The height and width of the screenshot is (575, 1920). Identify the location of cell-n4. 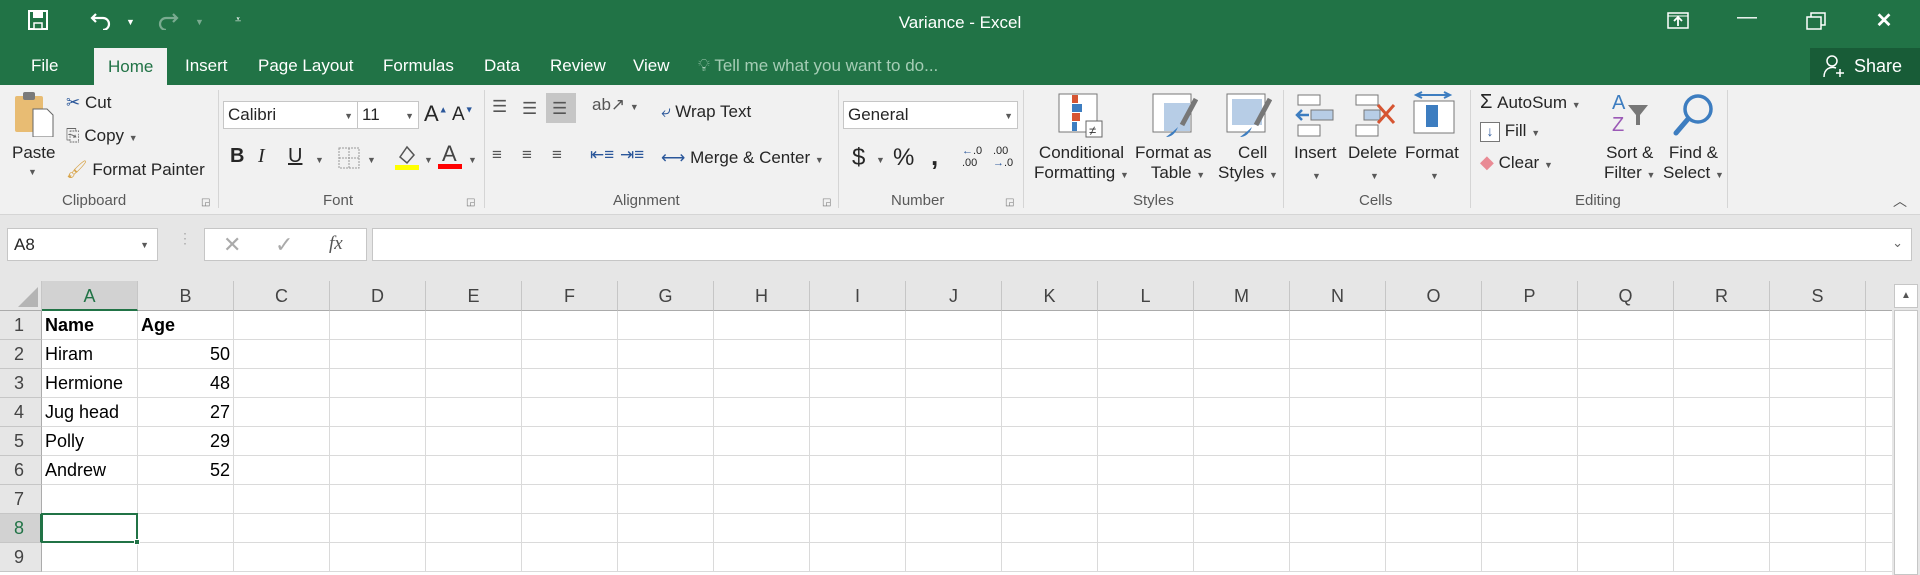
(1338, 412).